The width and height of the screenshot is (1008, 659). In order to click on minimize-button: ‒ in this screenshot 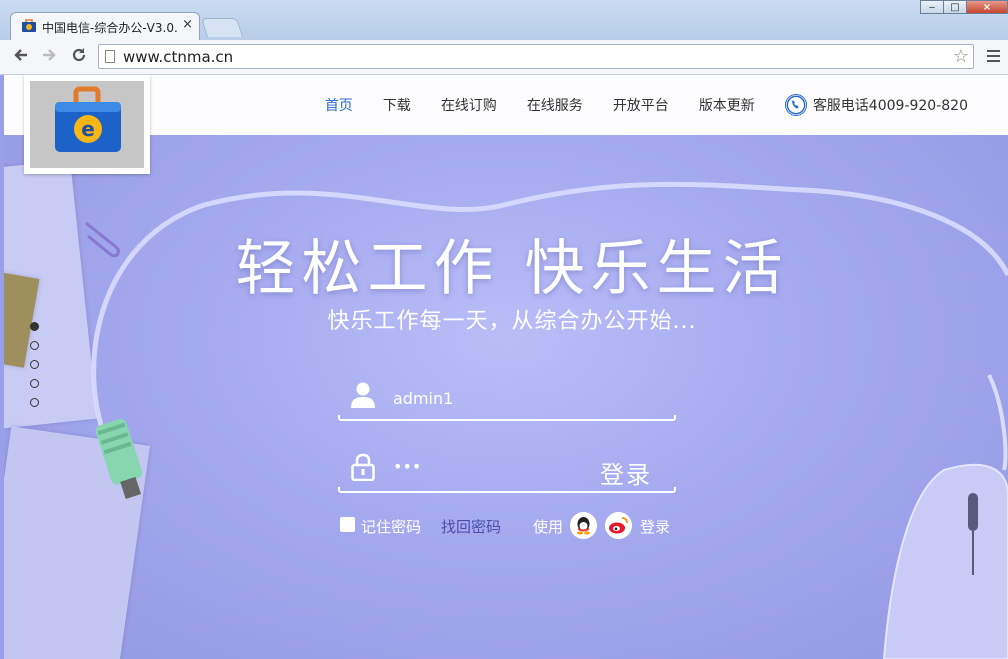, I will do `click(932, 7)`.